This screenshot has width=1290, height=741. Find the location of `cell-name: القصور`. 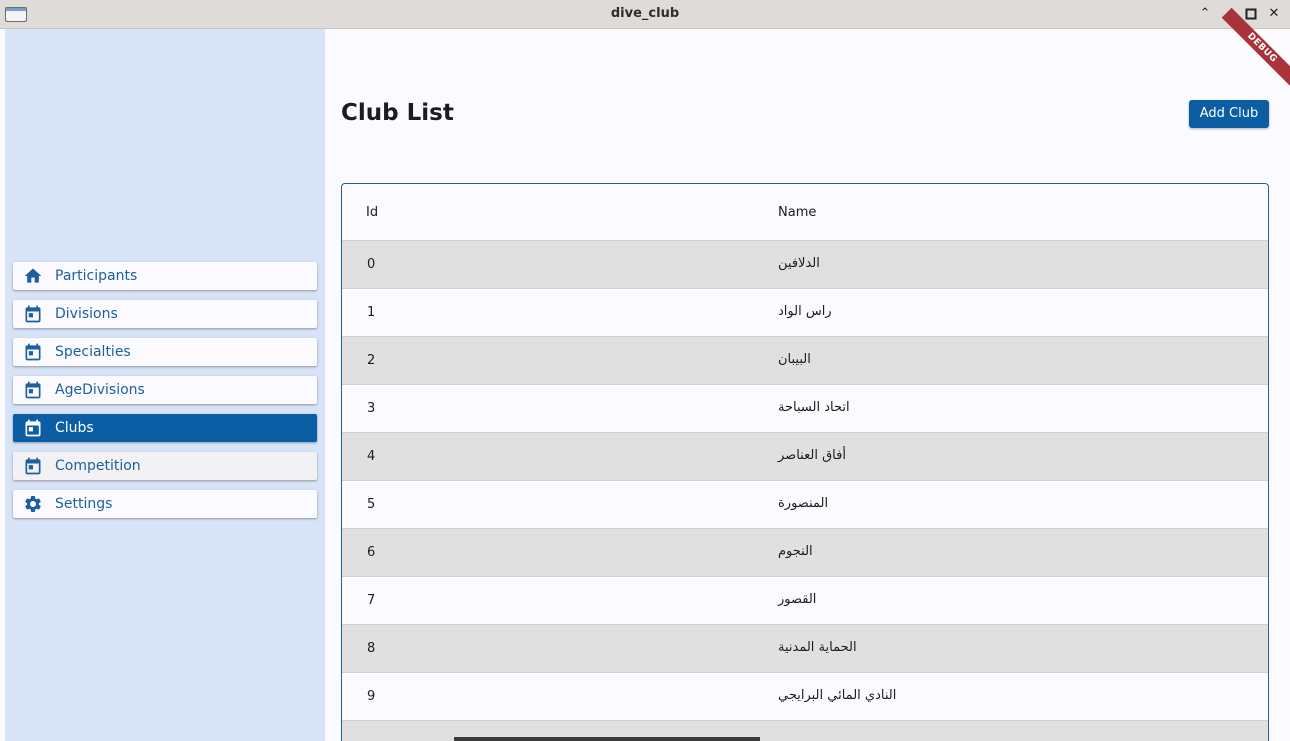

cell-name: القصور is located at coordinates (797, 599).